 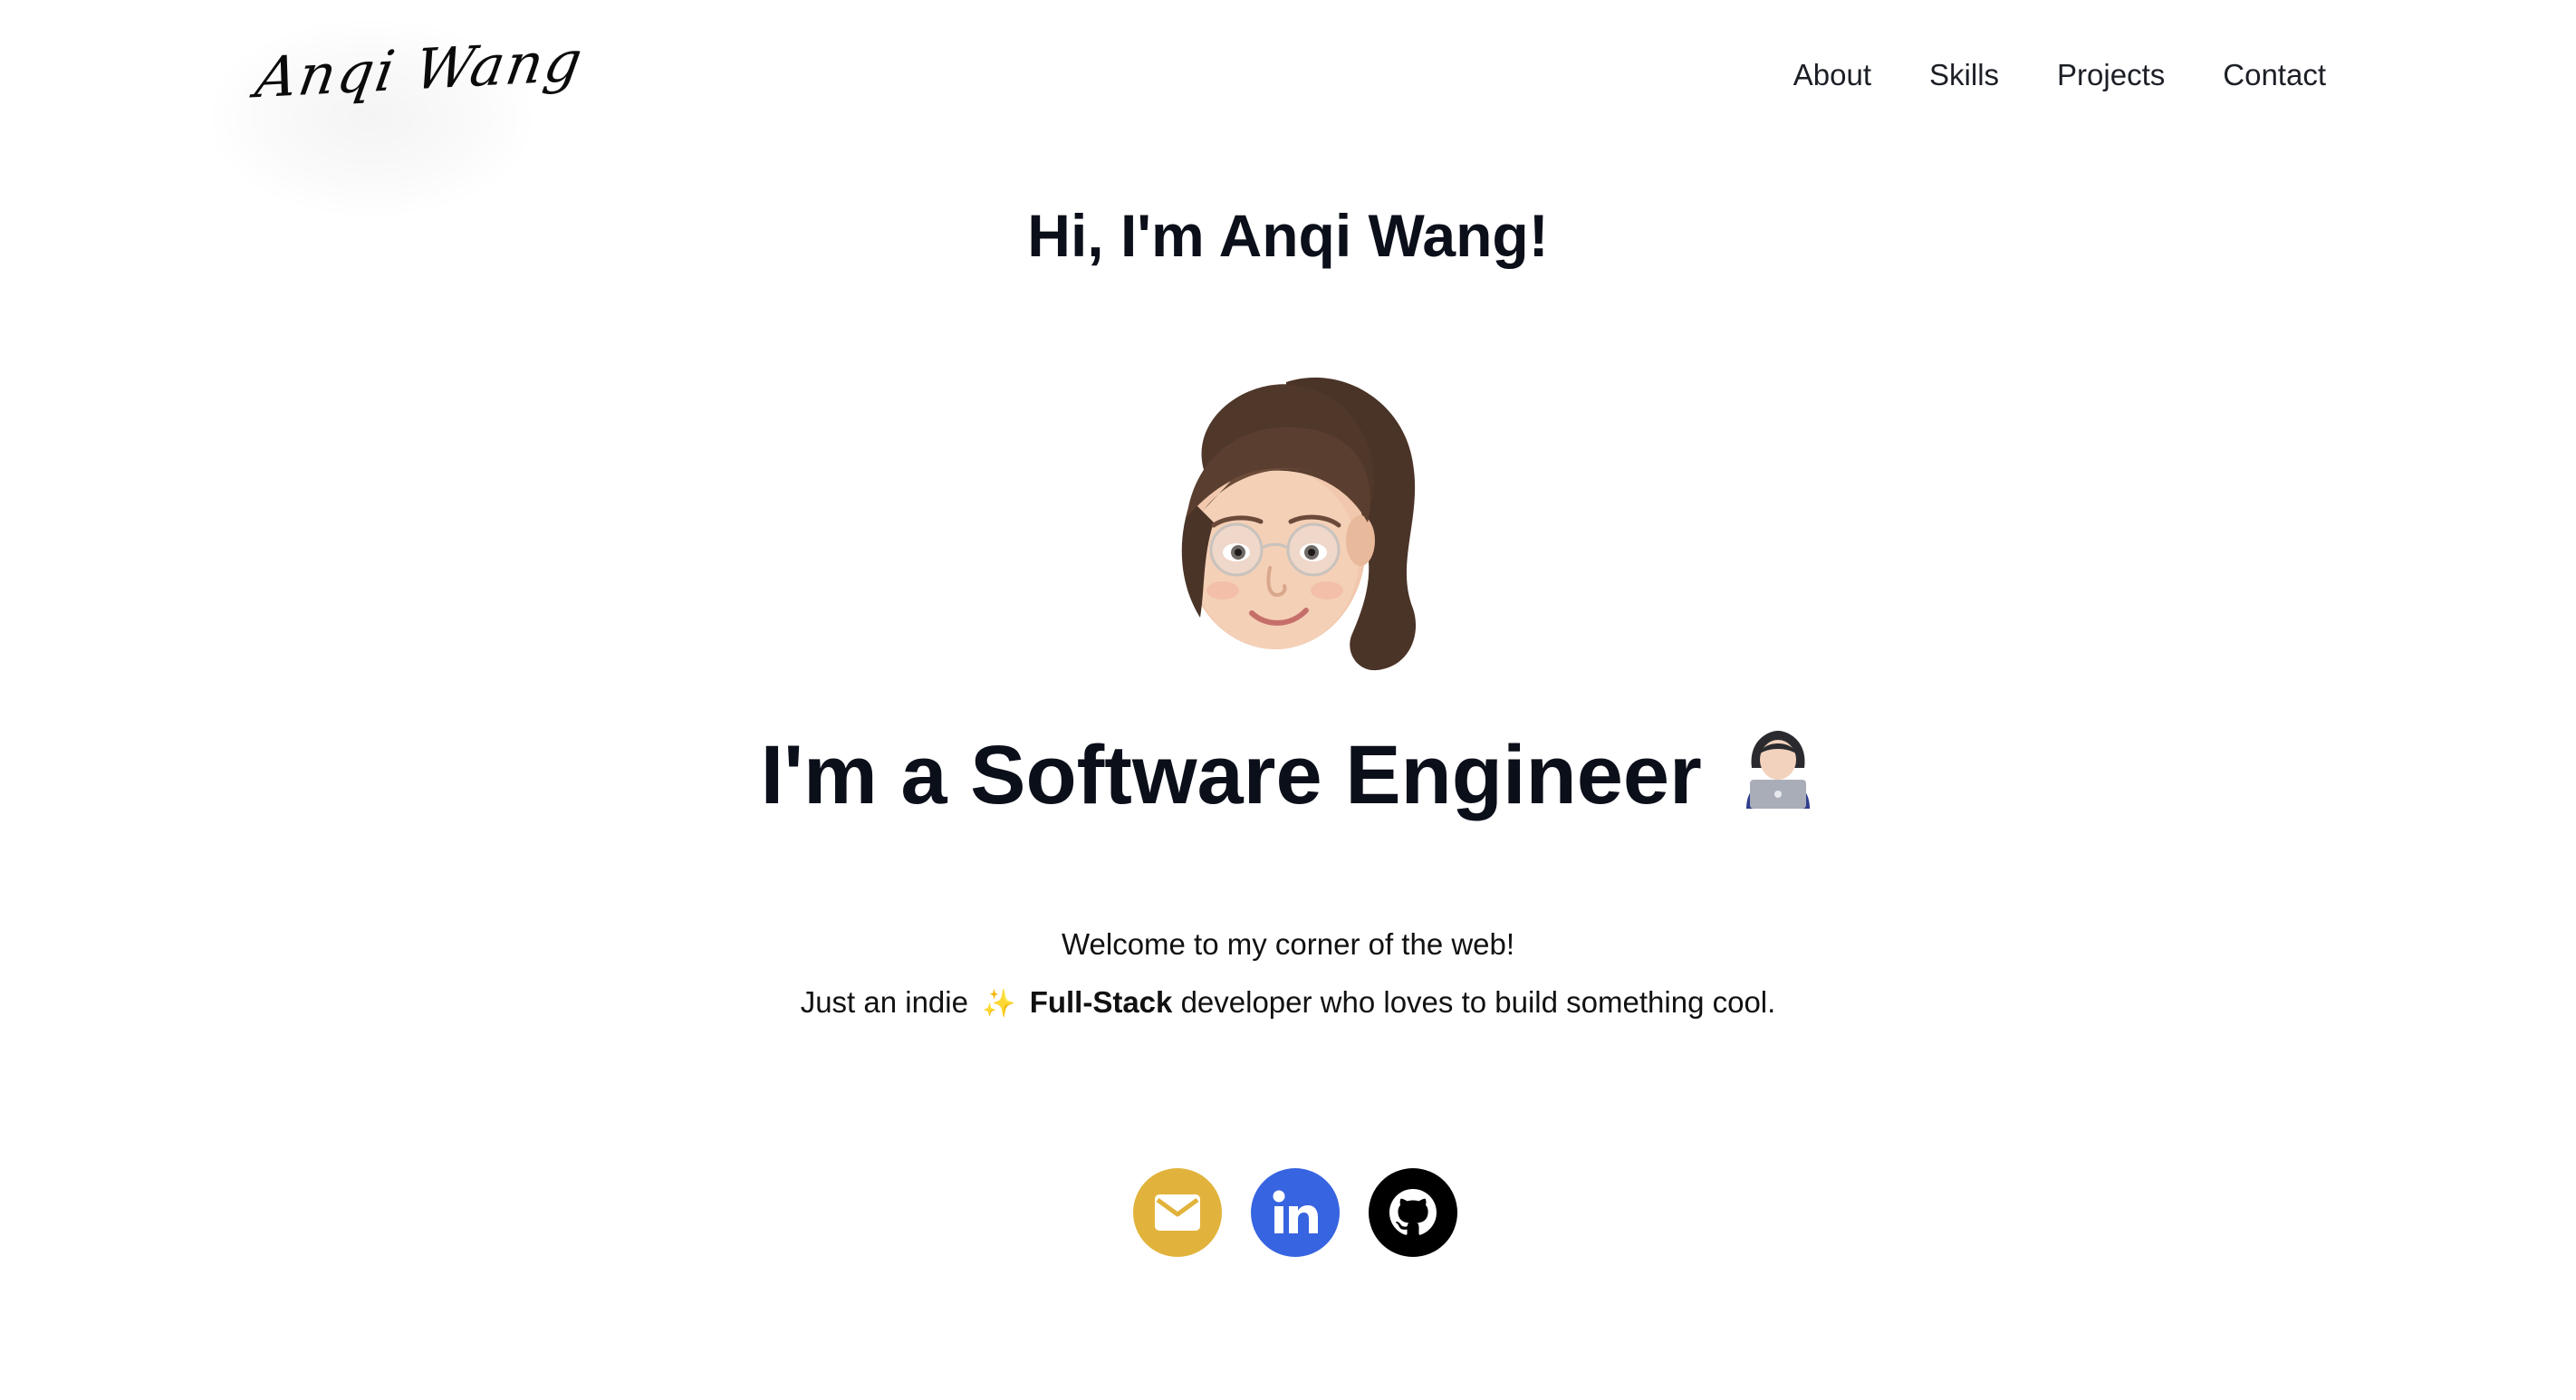 What do you see at coordinates (999, 1004) in the screenshot?
I see `sparkles-icon: ✨` at bounding box center [999, 1004].